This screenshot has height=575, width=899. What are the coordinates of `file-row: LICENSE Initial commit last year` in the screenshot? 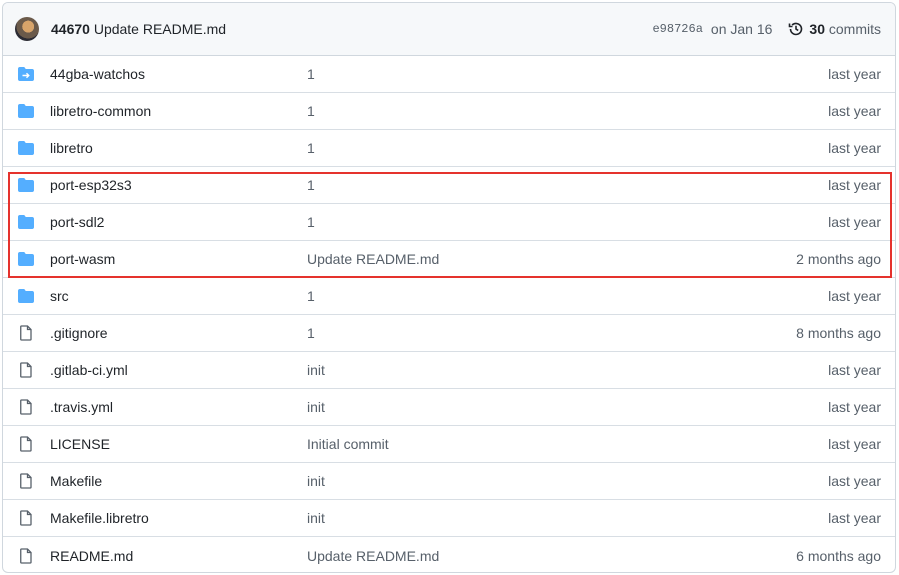 It's located at (449, 444).